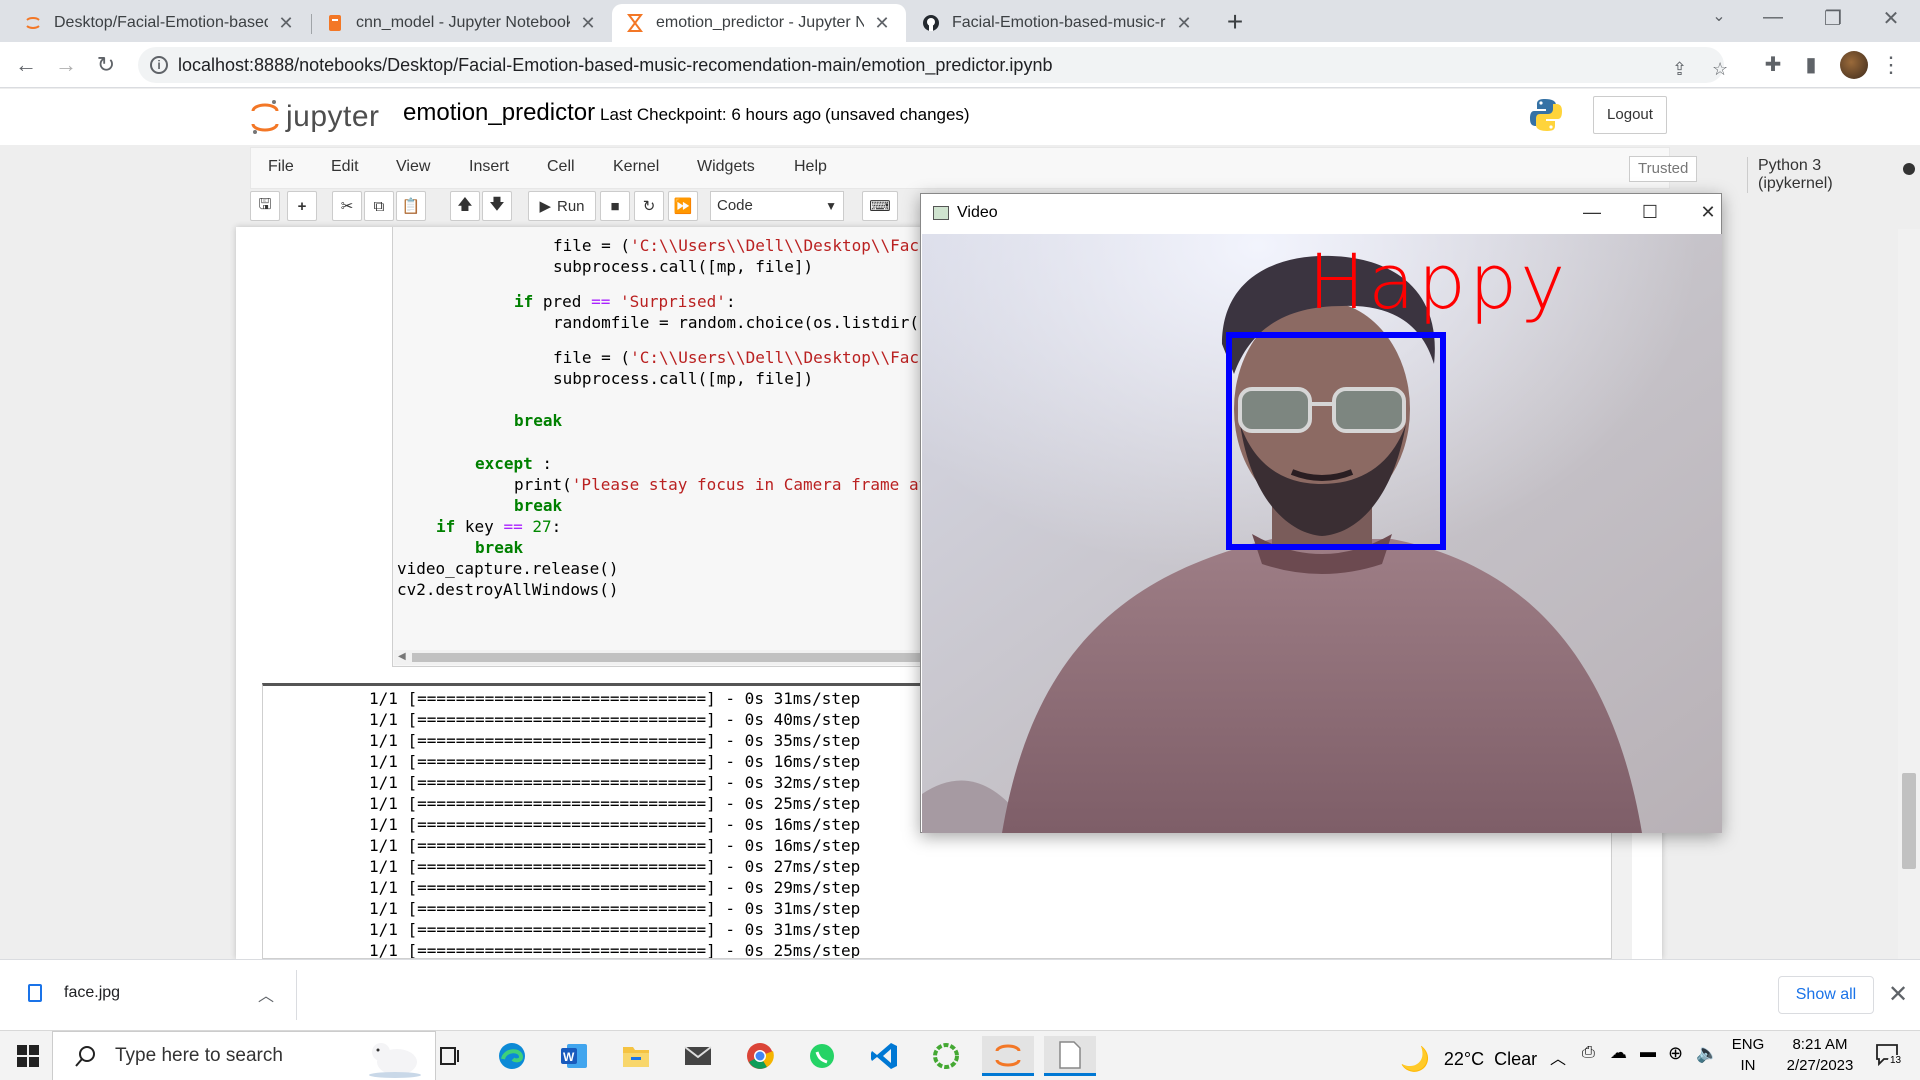 This screenshot has height=1080, width=1920. Describe the element at coordinates (759, 23) in the screenshot. I see `tab-emotion-predictor: emotion_predictor - Jupyter Note ✕` at that location.